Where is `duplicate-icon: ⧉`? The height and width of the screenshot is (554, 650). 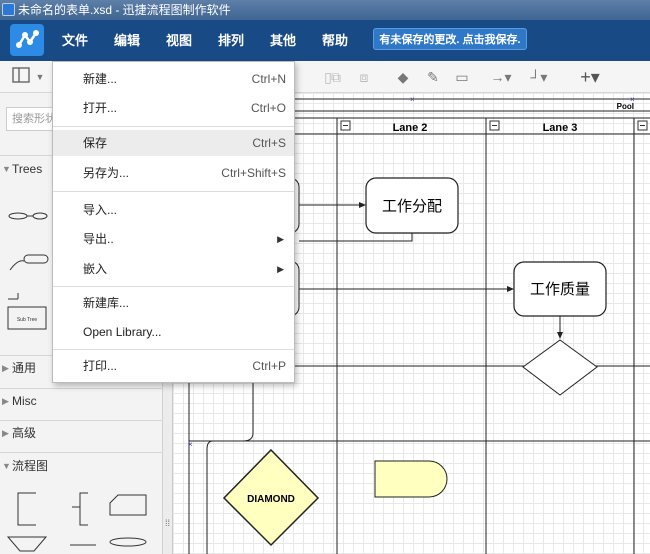
duplicate-icon: ⧉ is located at coordinates (336, 77).